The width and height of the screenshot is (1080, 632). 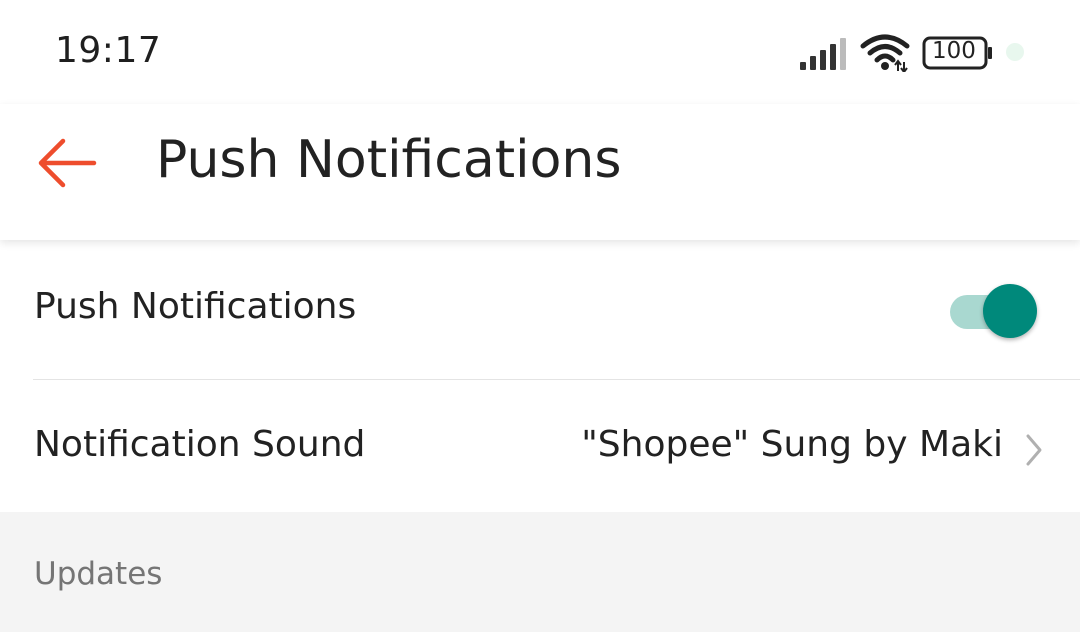 I want to click on battery-level: 100, so click(x=954, y=51).